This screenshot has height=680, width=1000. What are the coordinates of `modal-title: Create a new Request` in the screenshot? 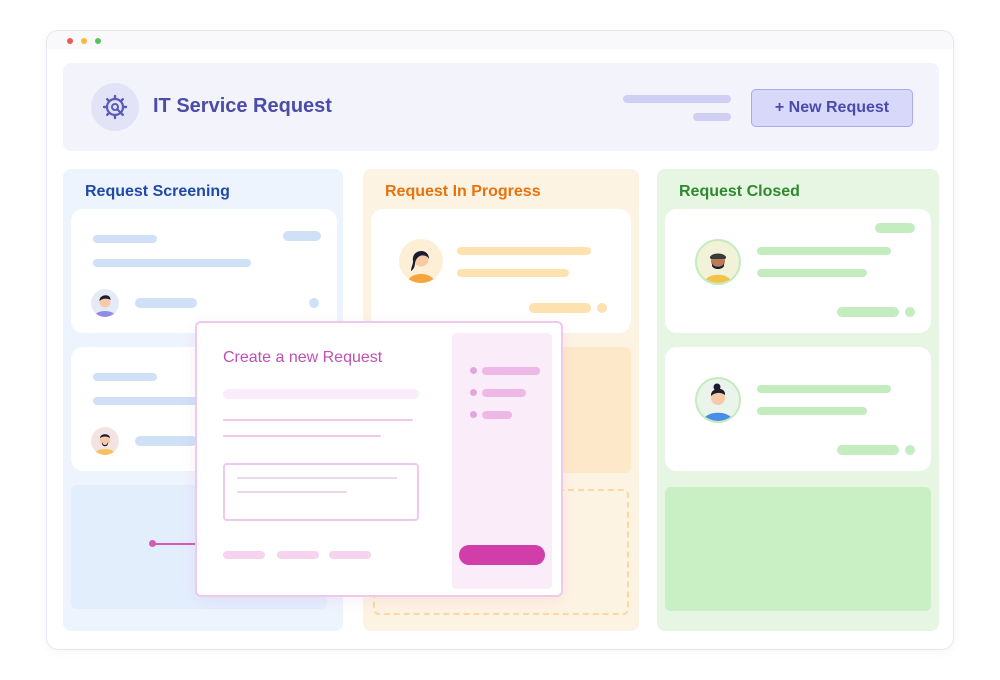 It's located at (303, 357).